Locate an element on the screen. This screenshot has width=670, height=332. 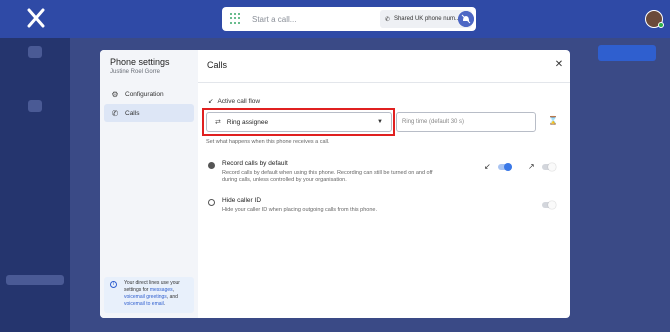
divider is located at coordinates (384, 82).